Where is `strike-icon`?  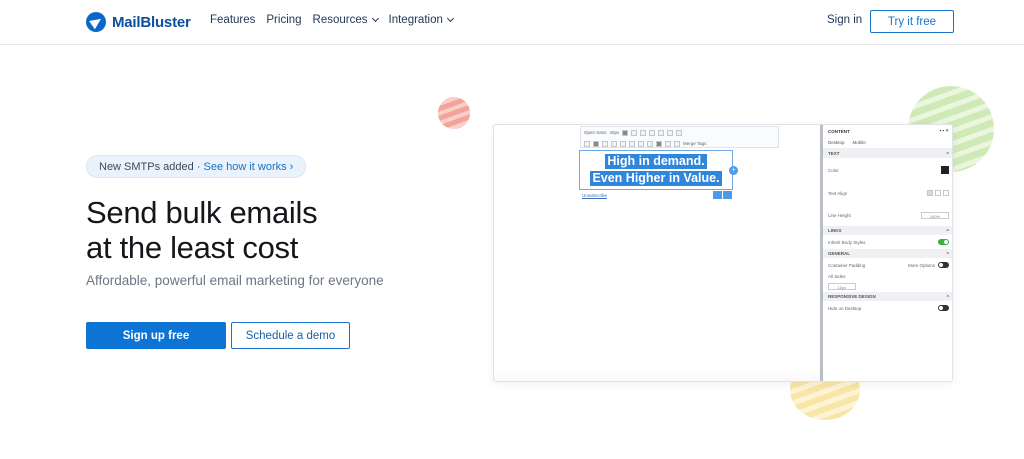
strike-icon is located at coordinates (652, 132).